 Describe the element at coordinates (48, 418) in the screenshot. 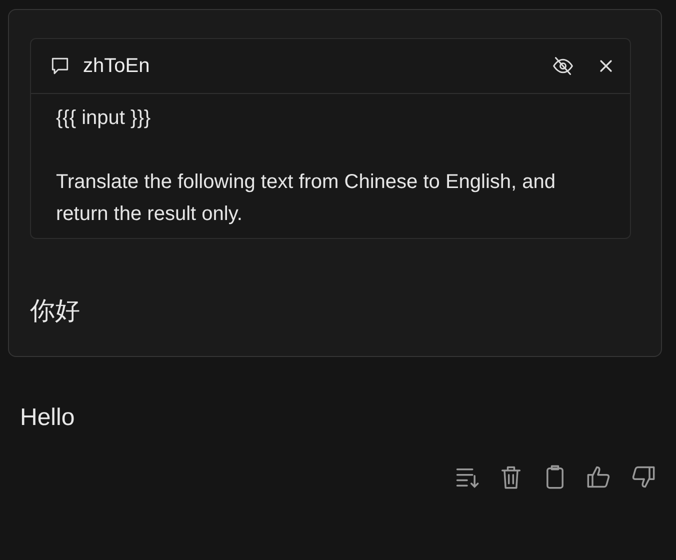

I see `reply-text: Hello` at that location.